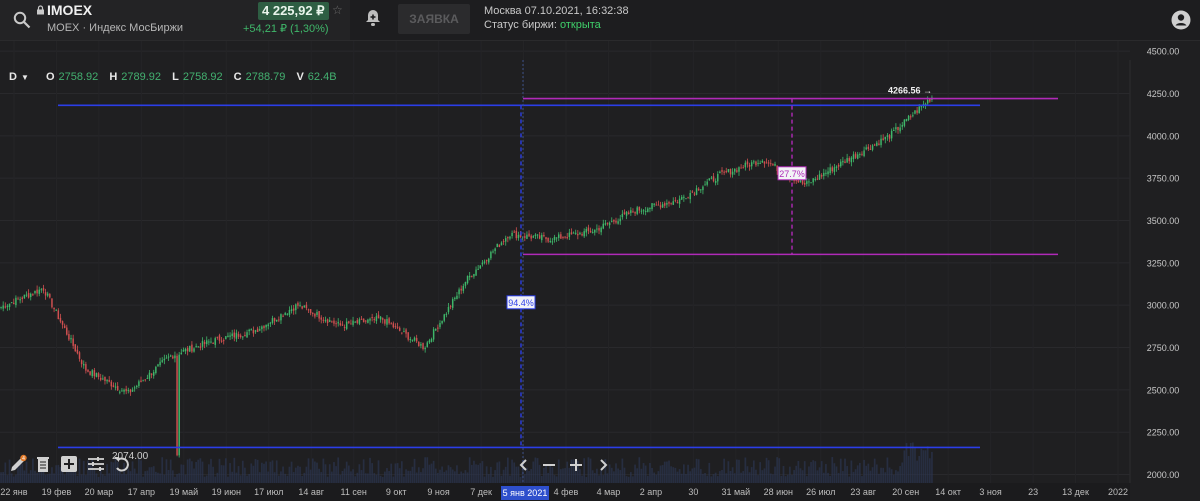  Describe the element at coordinates (604, 465) in the screenshot. I see `scroll-right-icon` at that location.